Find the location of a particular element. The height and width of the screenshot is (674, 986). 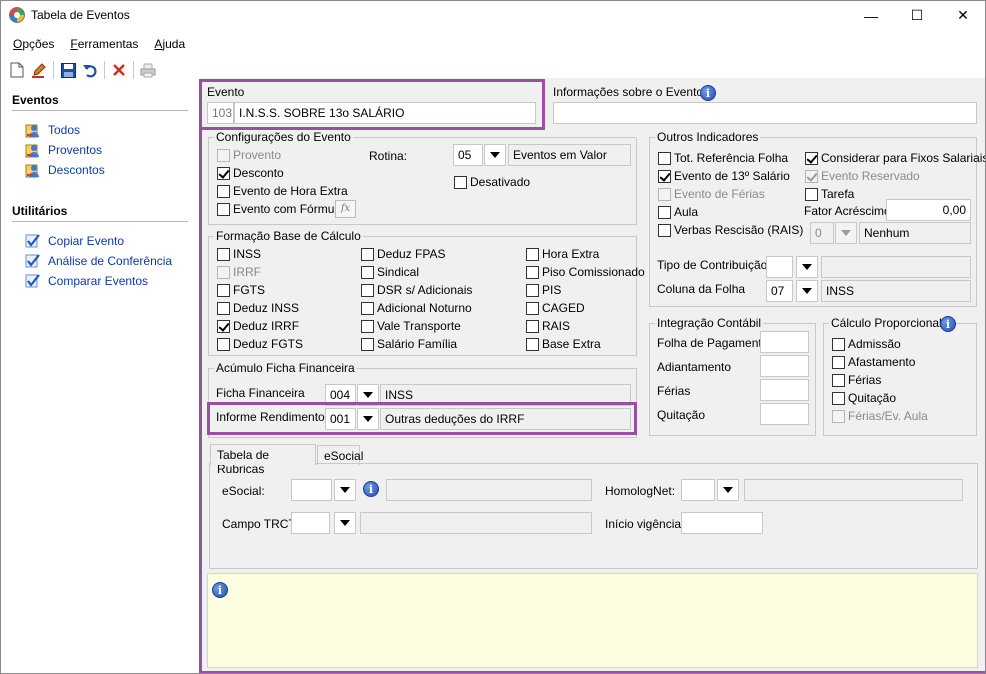

base-inss-checkbox: INSS is located at coordinates (239, 254).